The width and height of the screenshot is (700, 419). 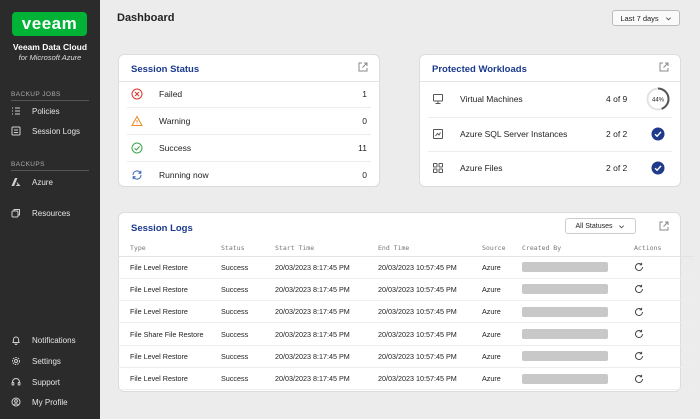 I want to click on workload-count: 4 of 9, so click(x=617, y=99).